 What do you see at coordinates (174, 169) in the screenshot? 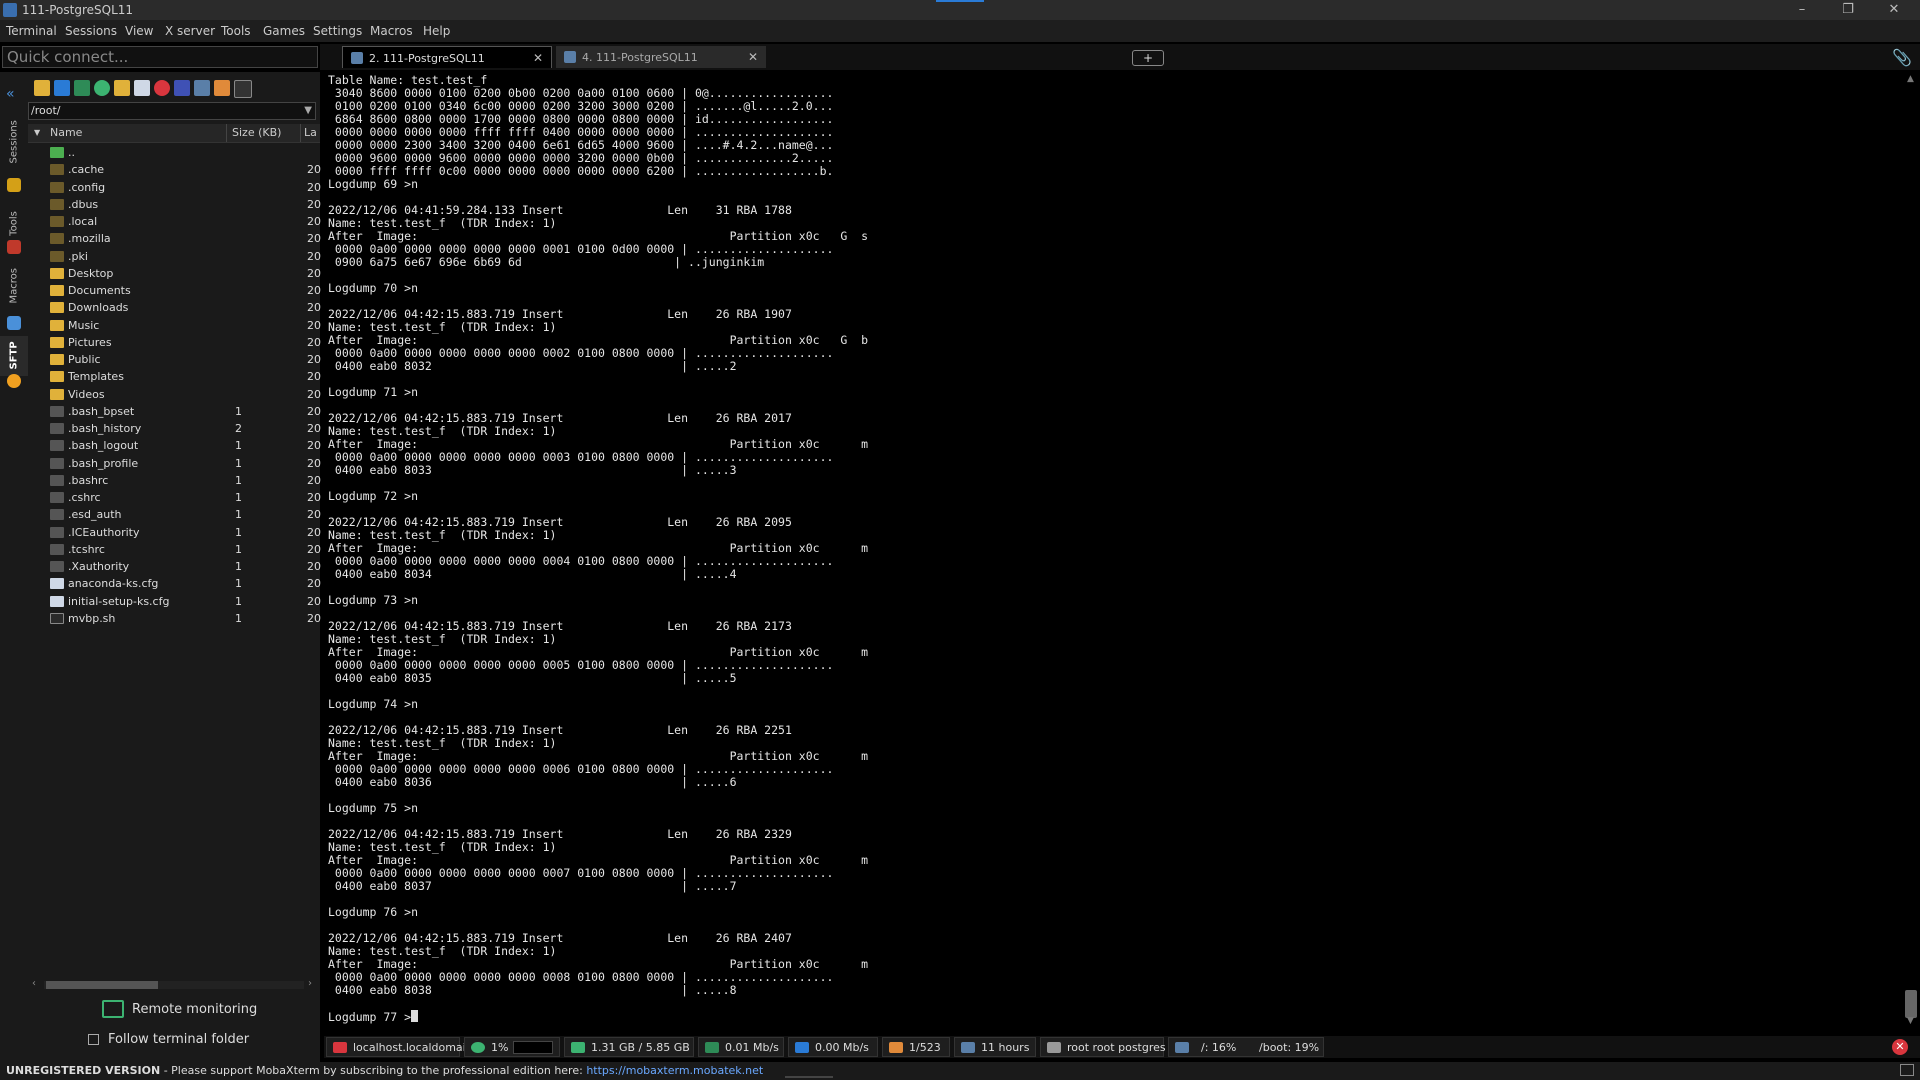
I see `file-row: .cache 20` at bounding box center [174, 169].